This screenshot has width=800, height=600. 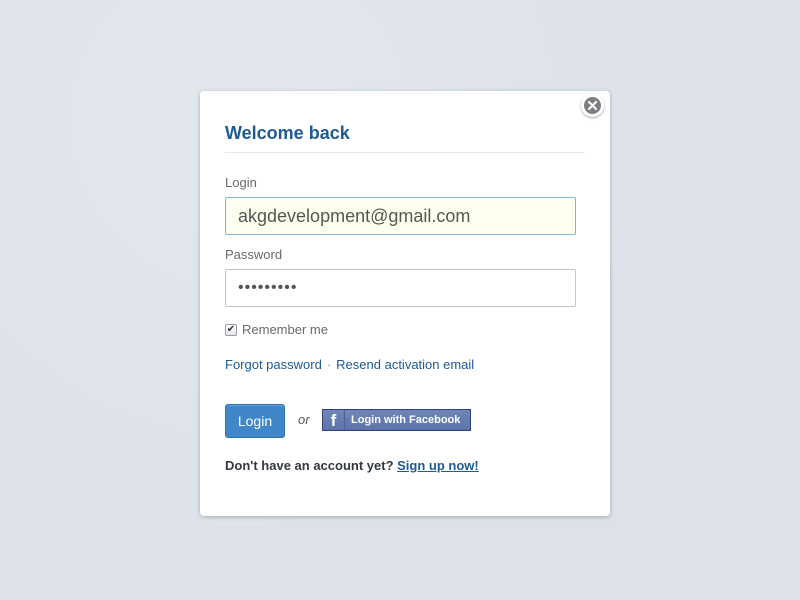 I want to click on signup-prompt: Don't have an account yet?, so click(x=309, y=465).